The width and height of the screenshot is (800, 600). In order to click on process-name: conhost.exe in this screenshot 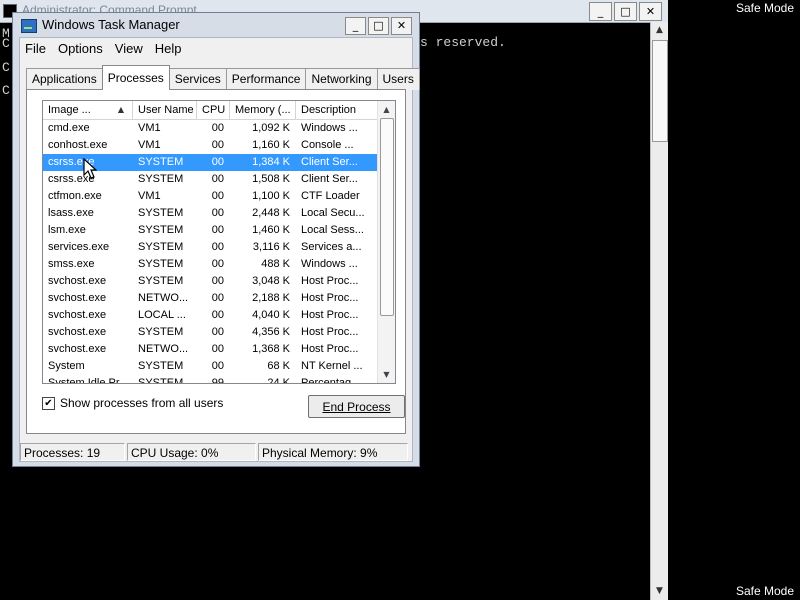, I will do `click(78, 145)`.